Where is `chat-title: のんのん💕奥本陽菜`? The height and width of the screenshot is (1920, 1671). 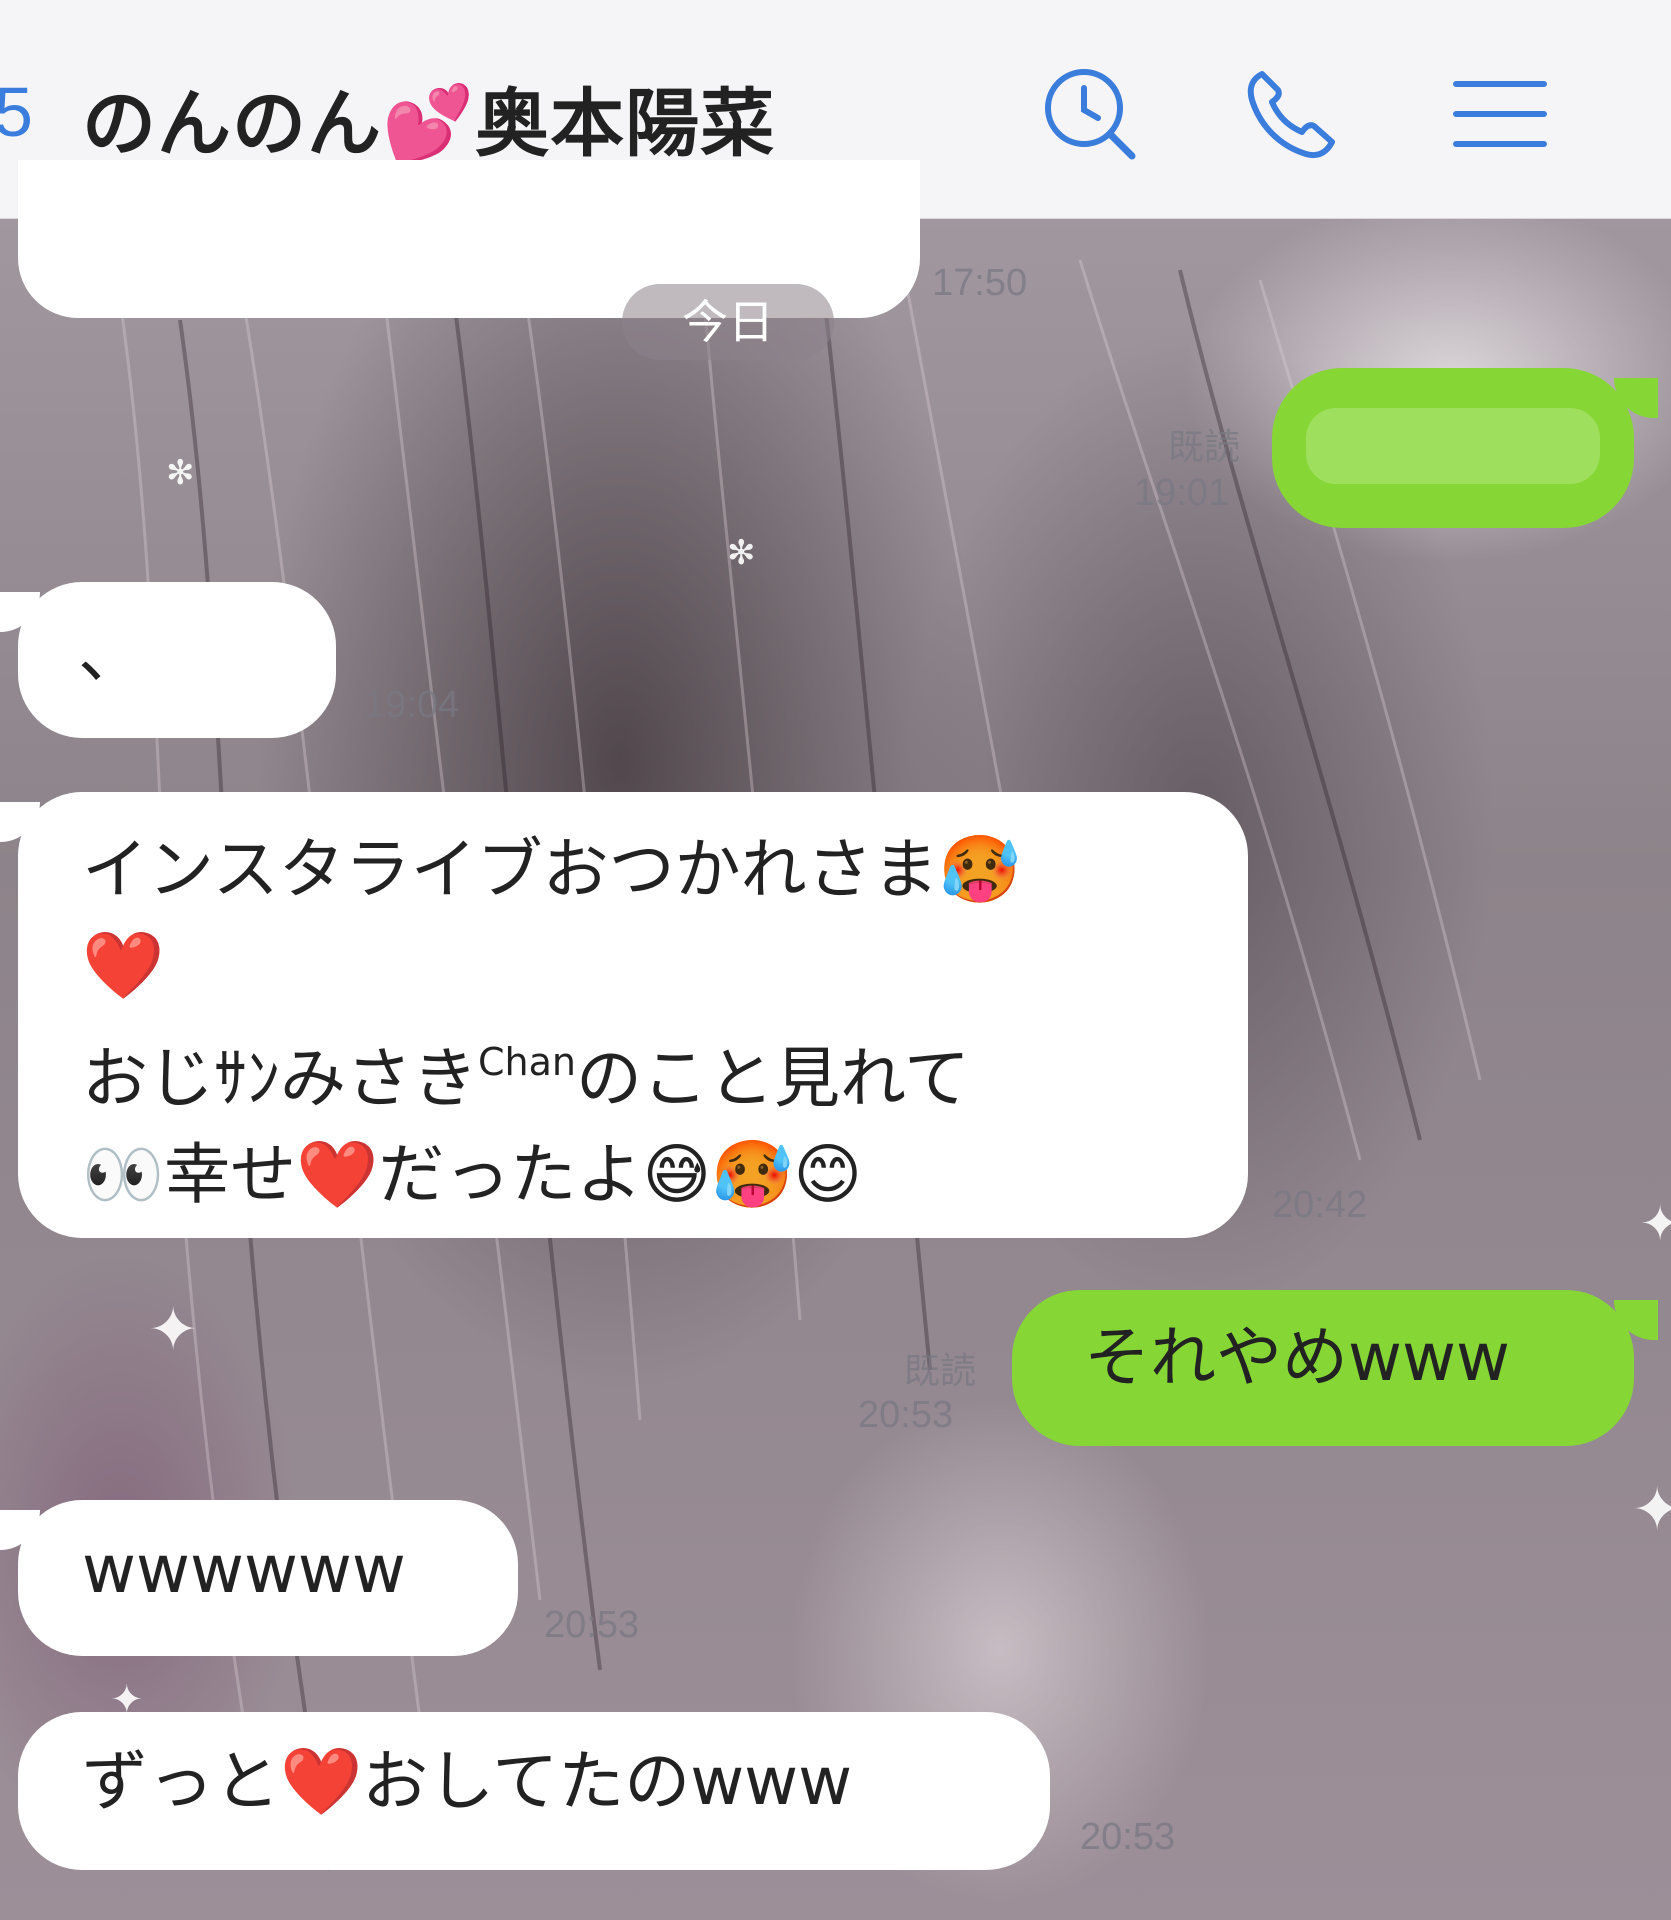 chat-title: のんのん💕奥本陽菜 is located at coordinates (429, 124).